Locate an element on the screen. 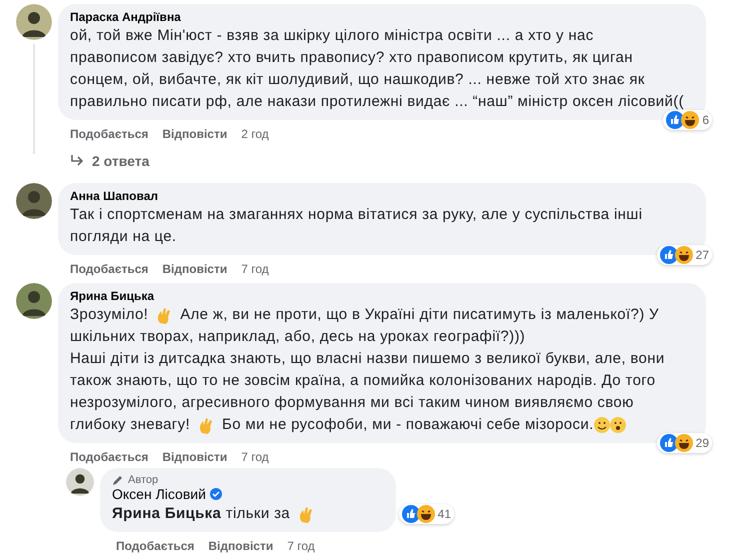  comment-text: Бо ми не русофоби, ми - поважаючі себе мізороси. is located at coordinates (408, 424).